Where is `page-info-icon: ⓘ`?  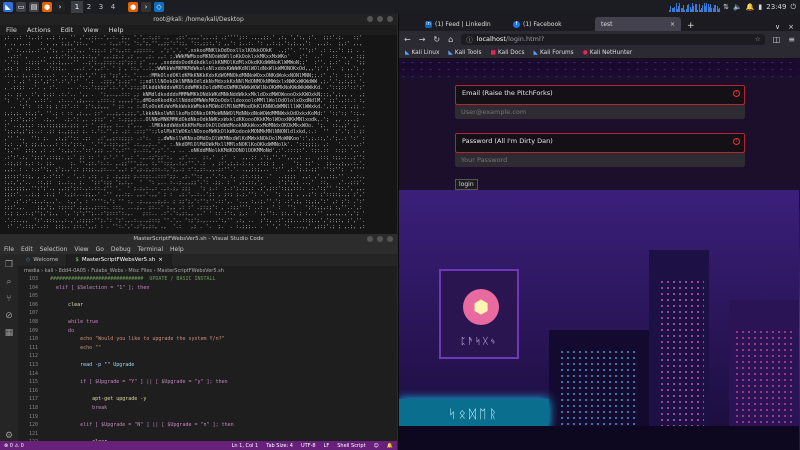
page-info-icon: ⓘ is located at coordinates (469, 39).